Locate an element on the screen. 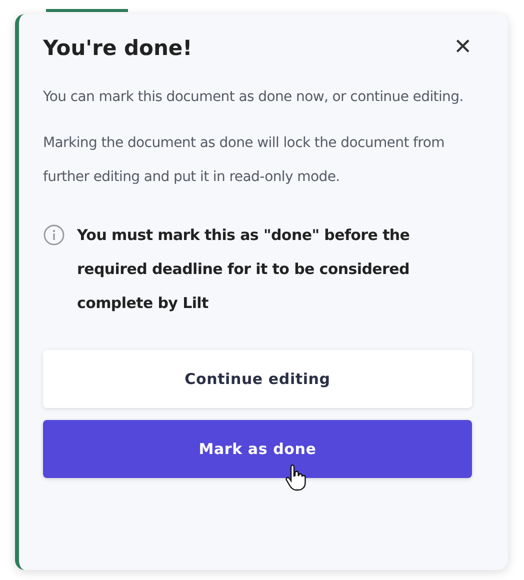 This screenshot has height=580, width=524. mark-done-button: Mark as done is located at coordinates (257, 449).